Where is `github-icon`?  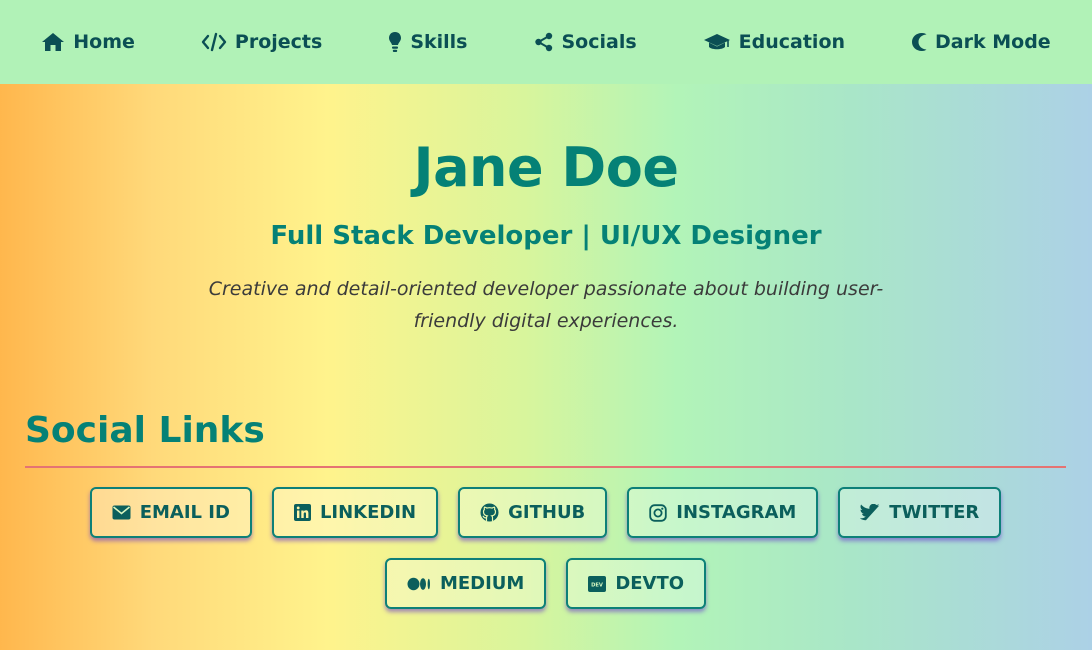 github-icon is located at coordinates (489, 512).